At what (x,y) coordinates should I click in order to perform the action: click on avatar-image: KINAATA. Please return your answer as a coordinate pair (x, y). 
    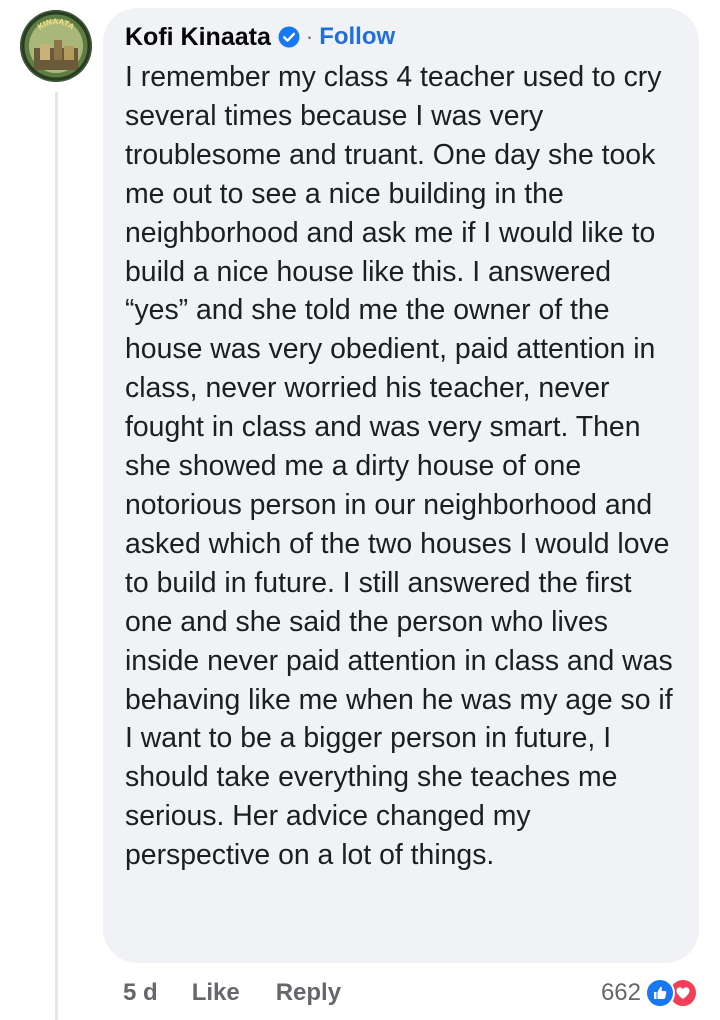
    Looking at the image, I should click on (56, 46).